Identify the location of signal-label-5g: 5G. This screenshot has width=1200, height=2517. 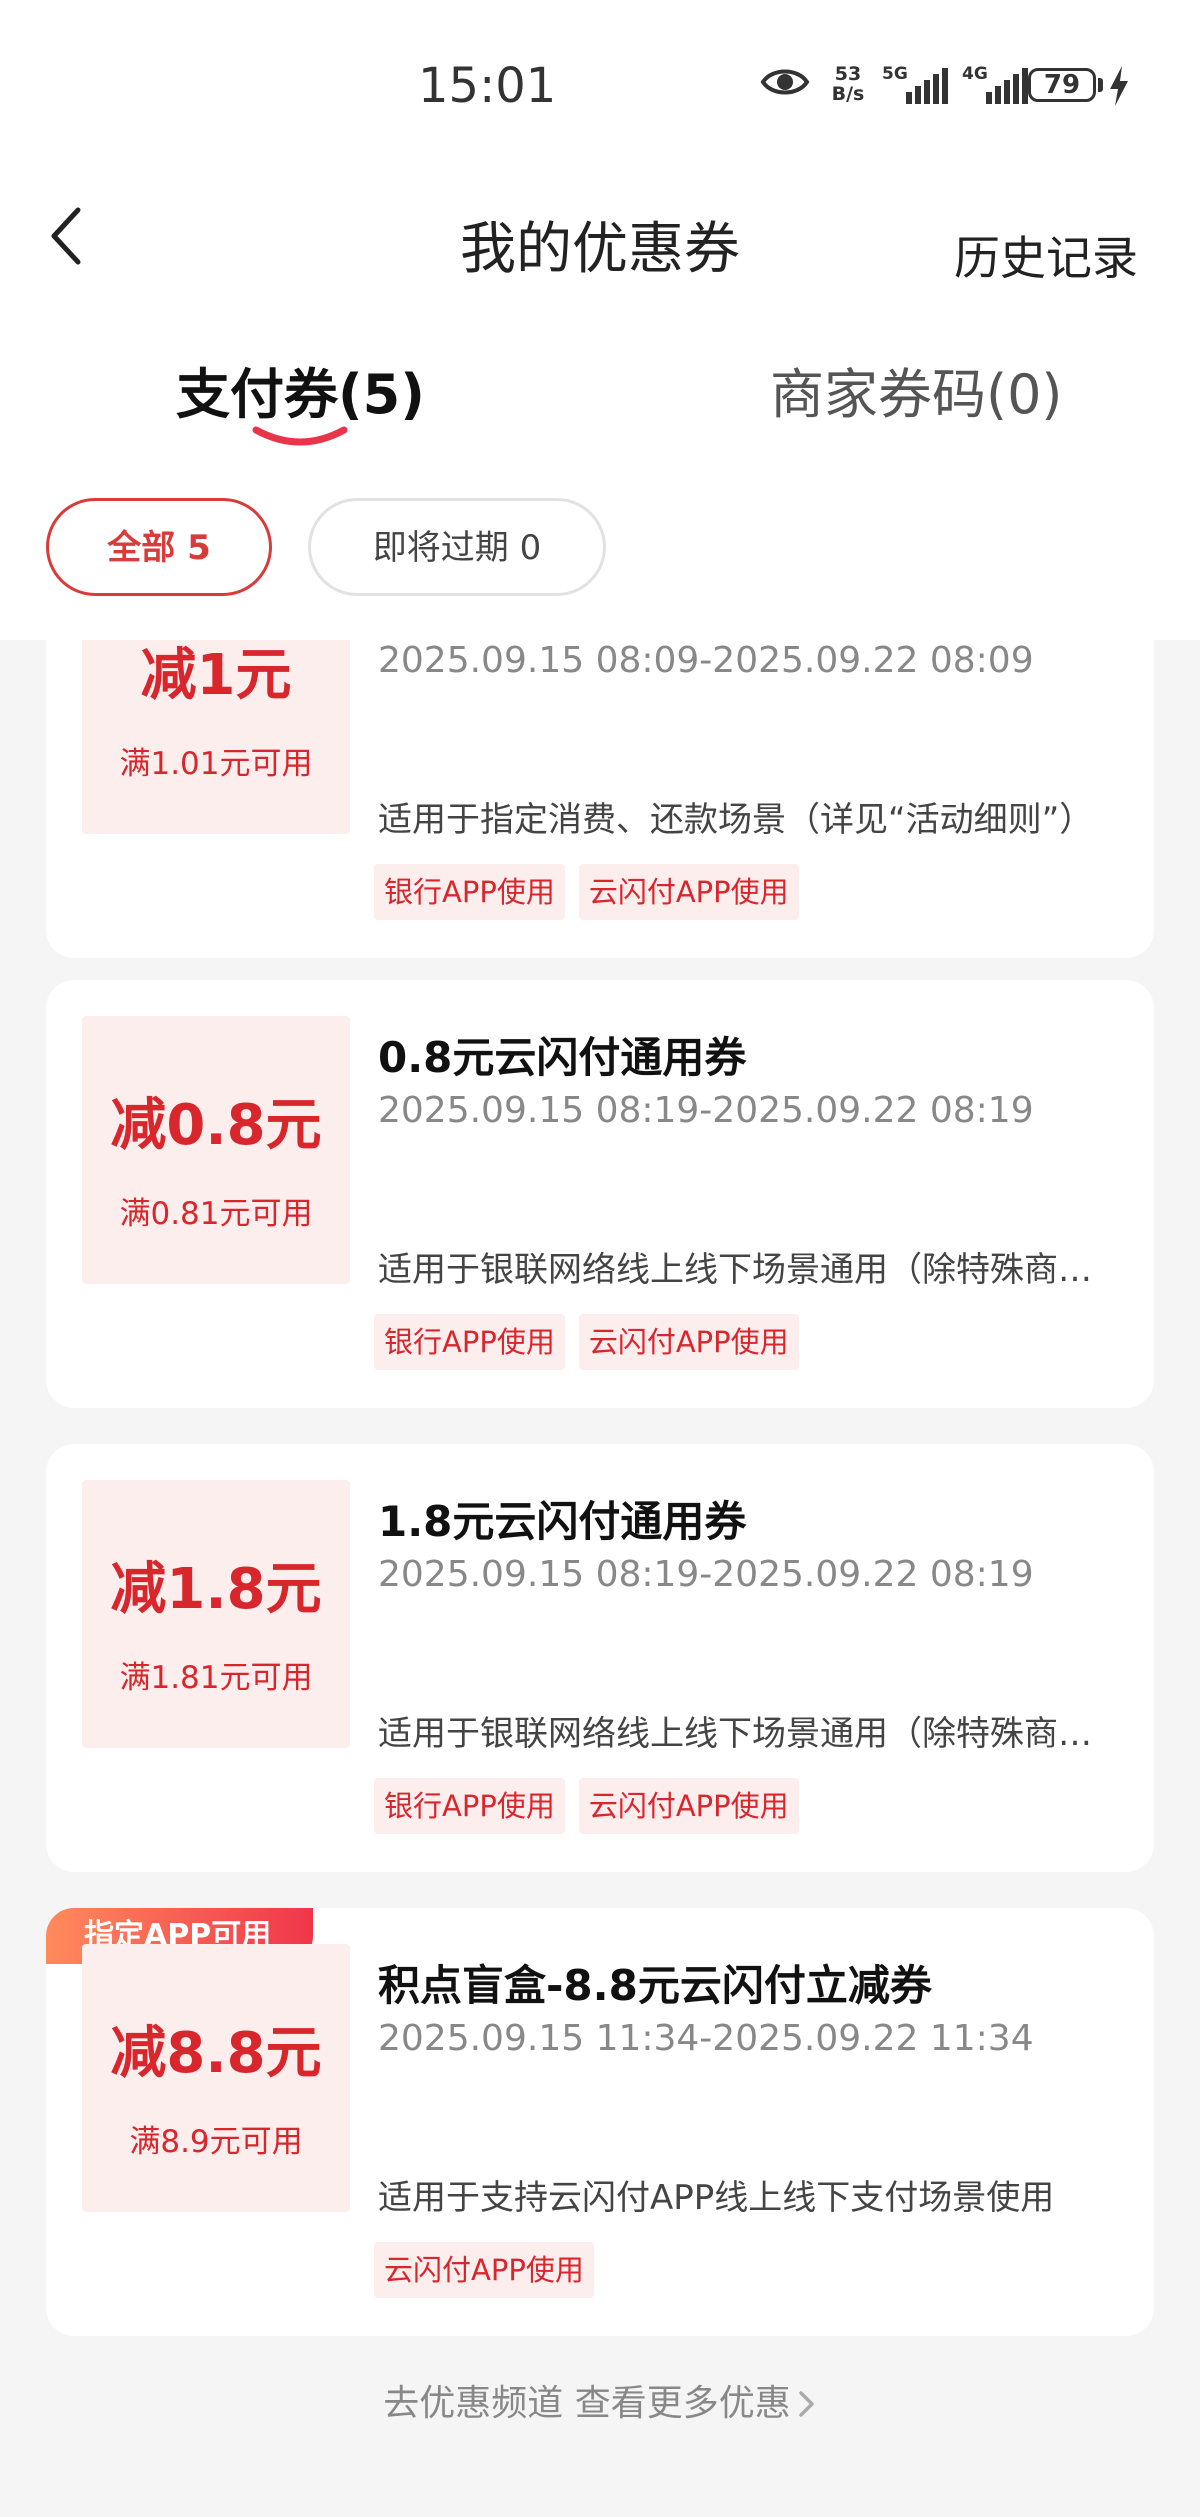
(895, 74).